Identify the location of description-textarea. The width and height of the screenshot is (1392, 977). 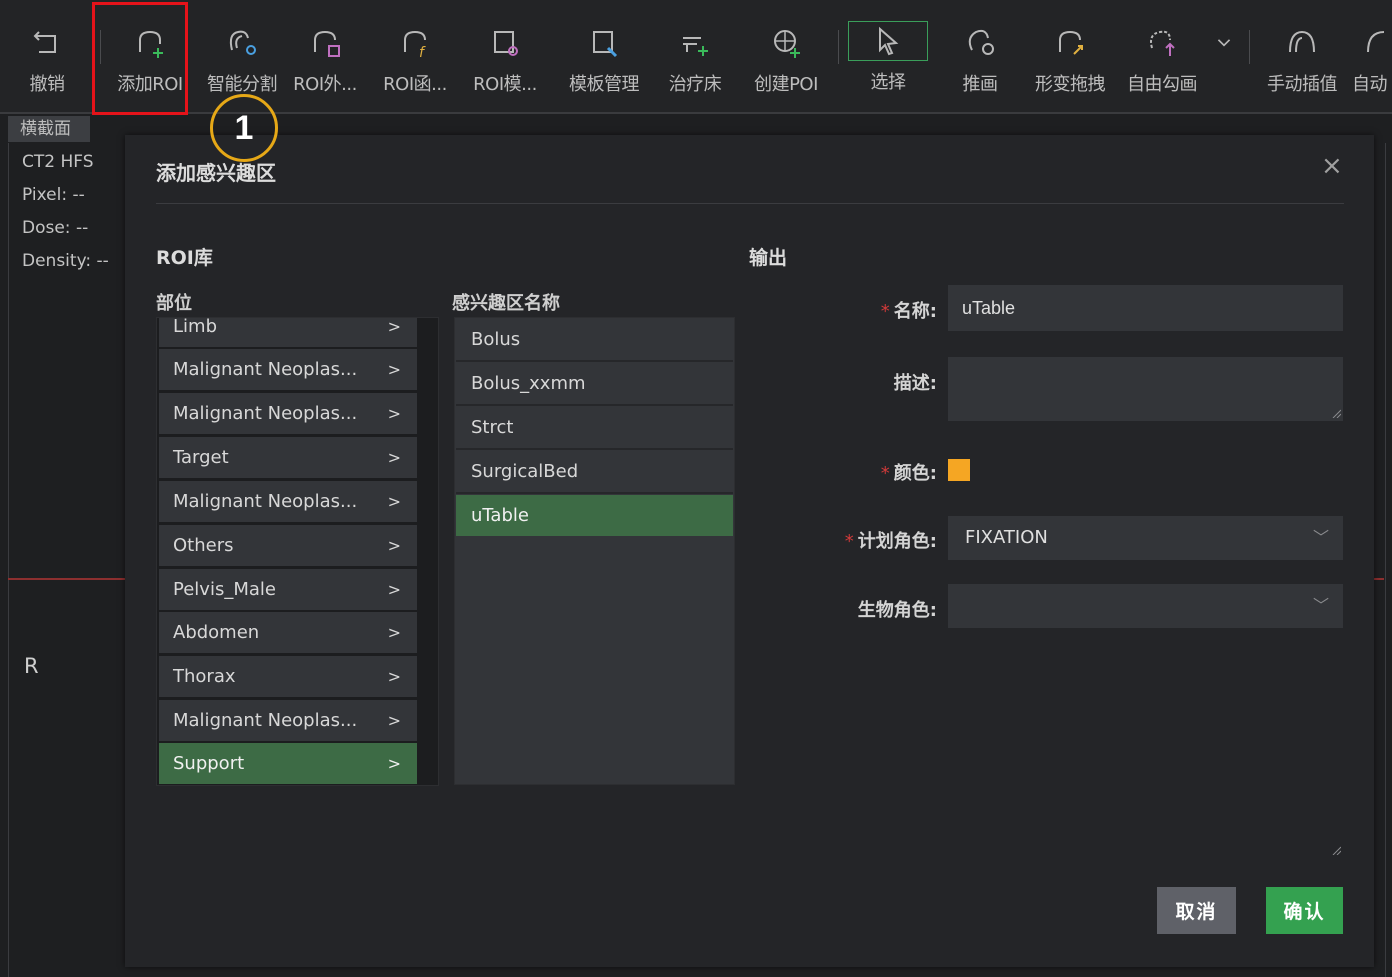
(1145, 389).